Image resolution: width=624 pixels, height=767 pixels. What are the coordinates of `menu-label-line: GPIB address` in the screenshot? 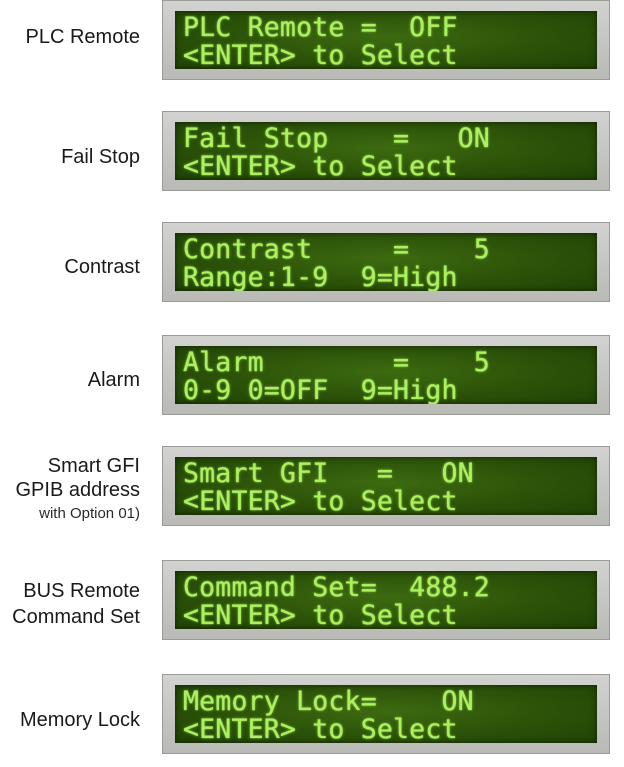 It's located at (77, 490).